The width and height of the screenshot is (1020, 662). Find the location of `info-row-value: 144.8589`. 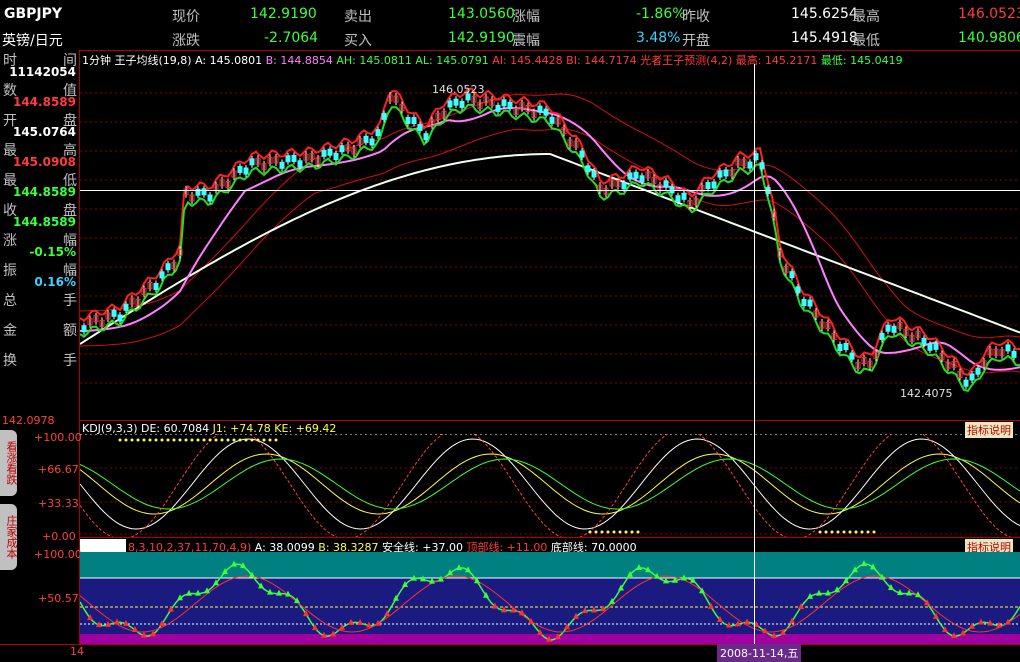

info-row-value: 144.8589 is located at coordinates (44, 102).